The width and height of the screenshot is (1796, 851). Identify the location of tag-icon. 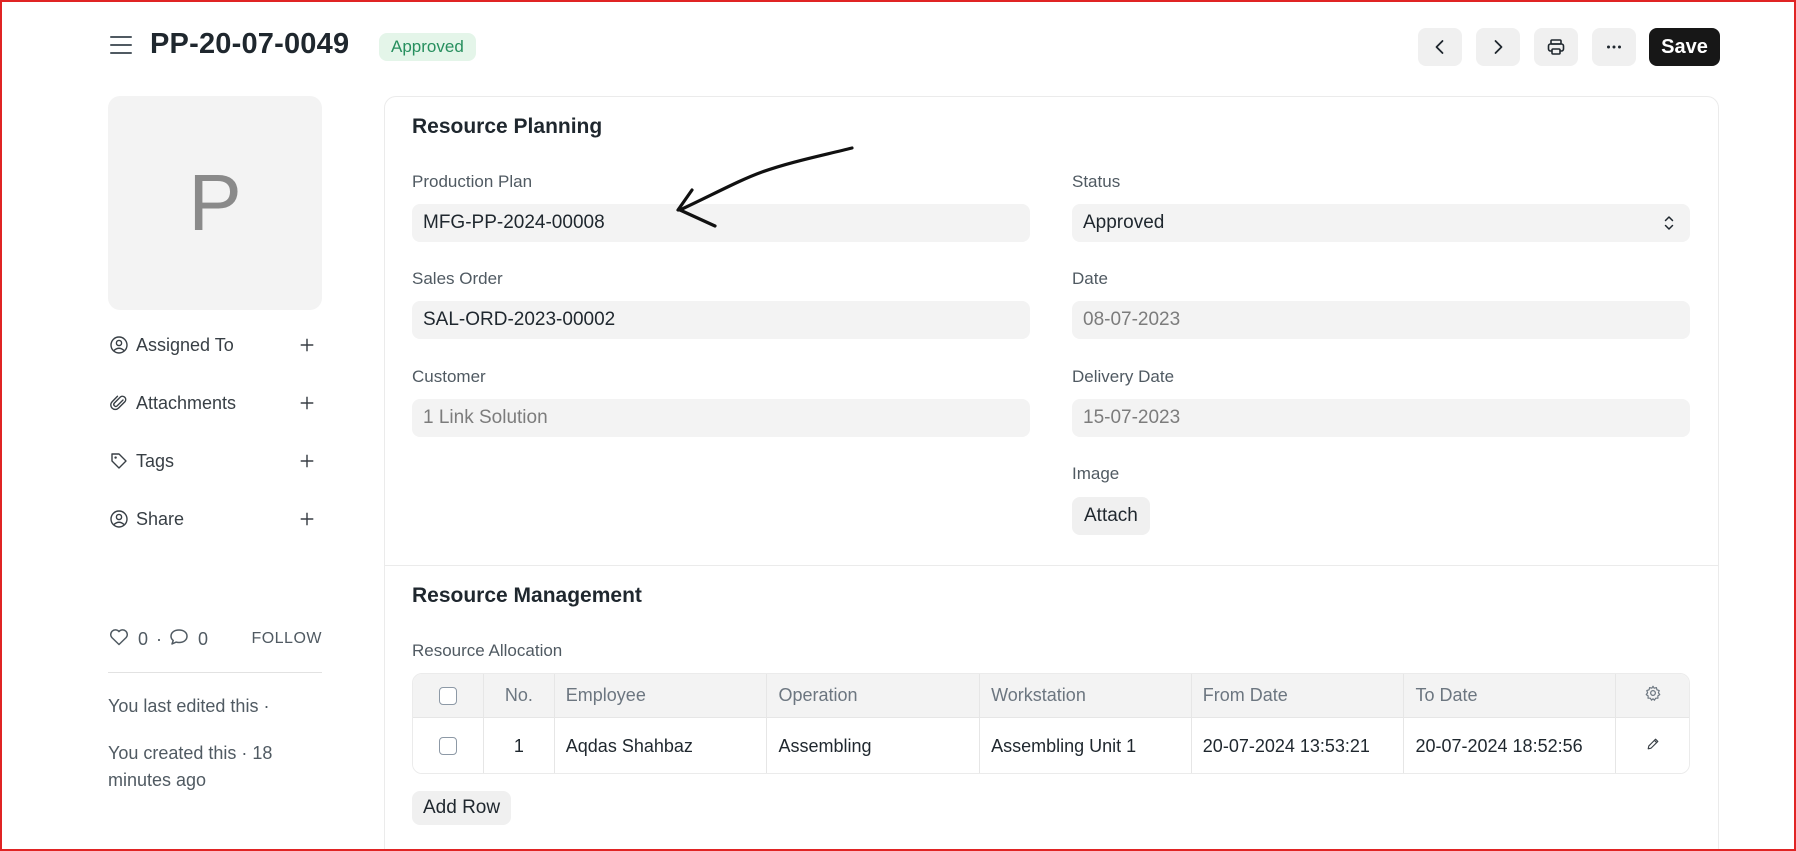
(119, 461).